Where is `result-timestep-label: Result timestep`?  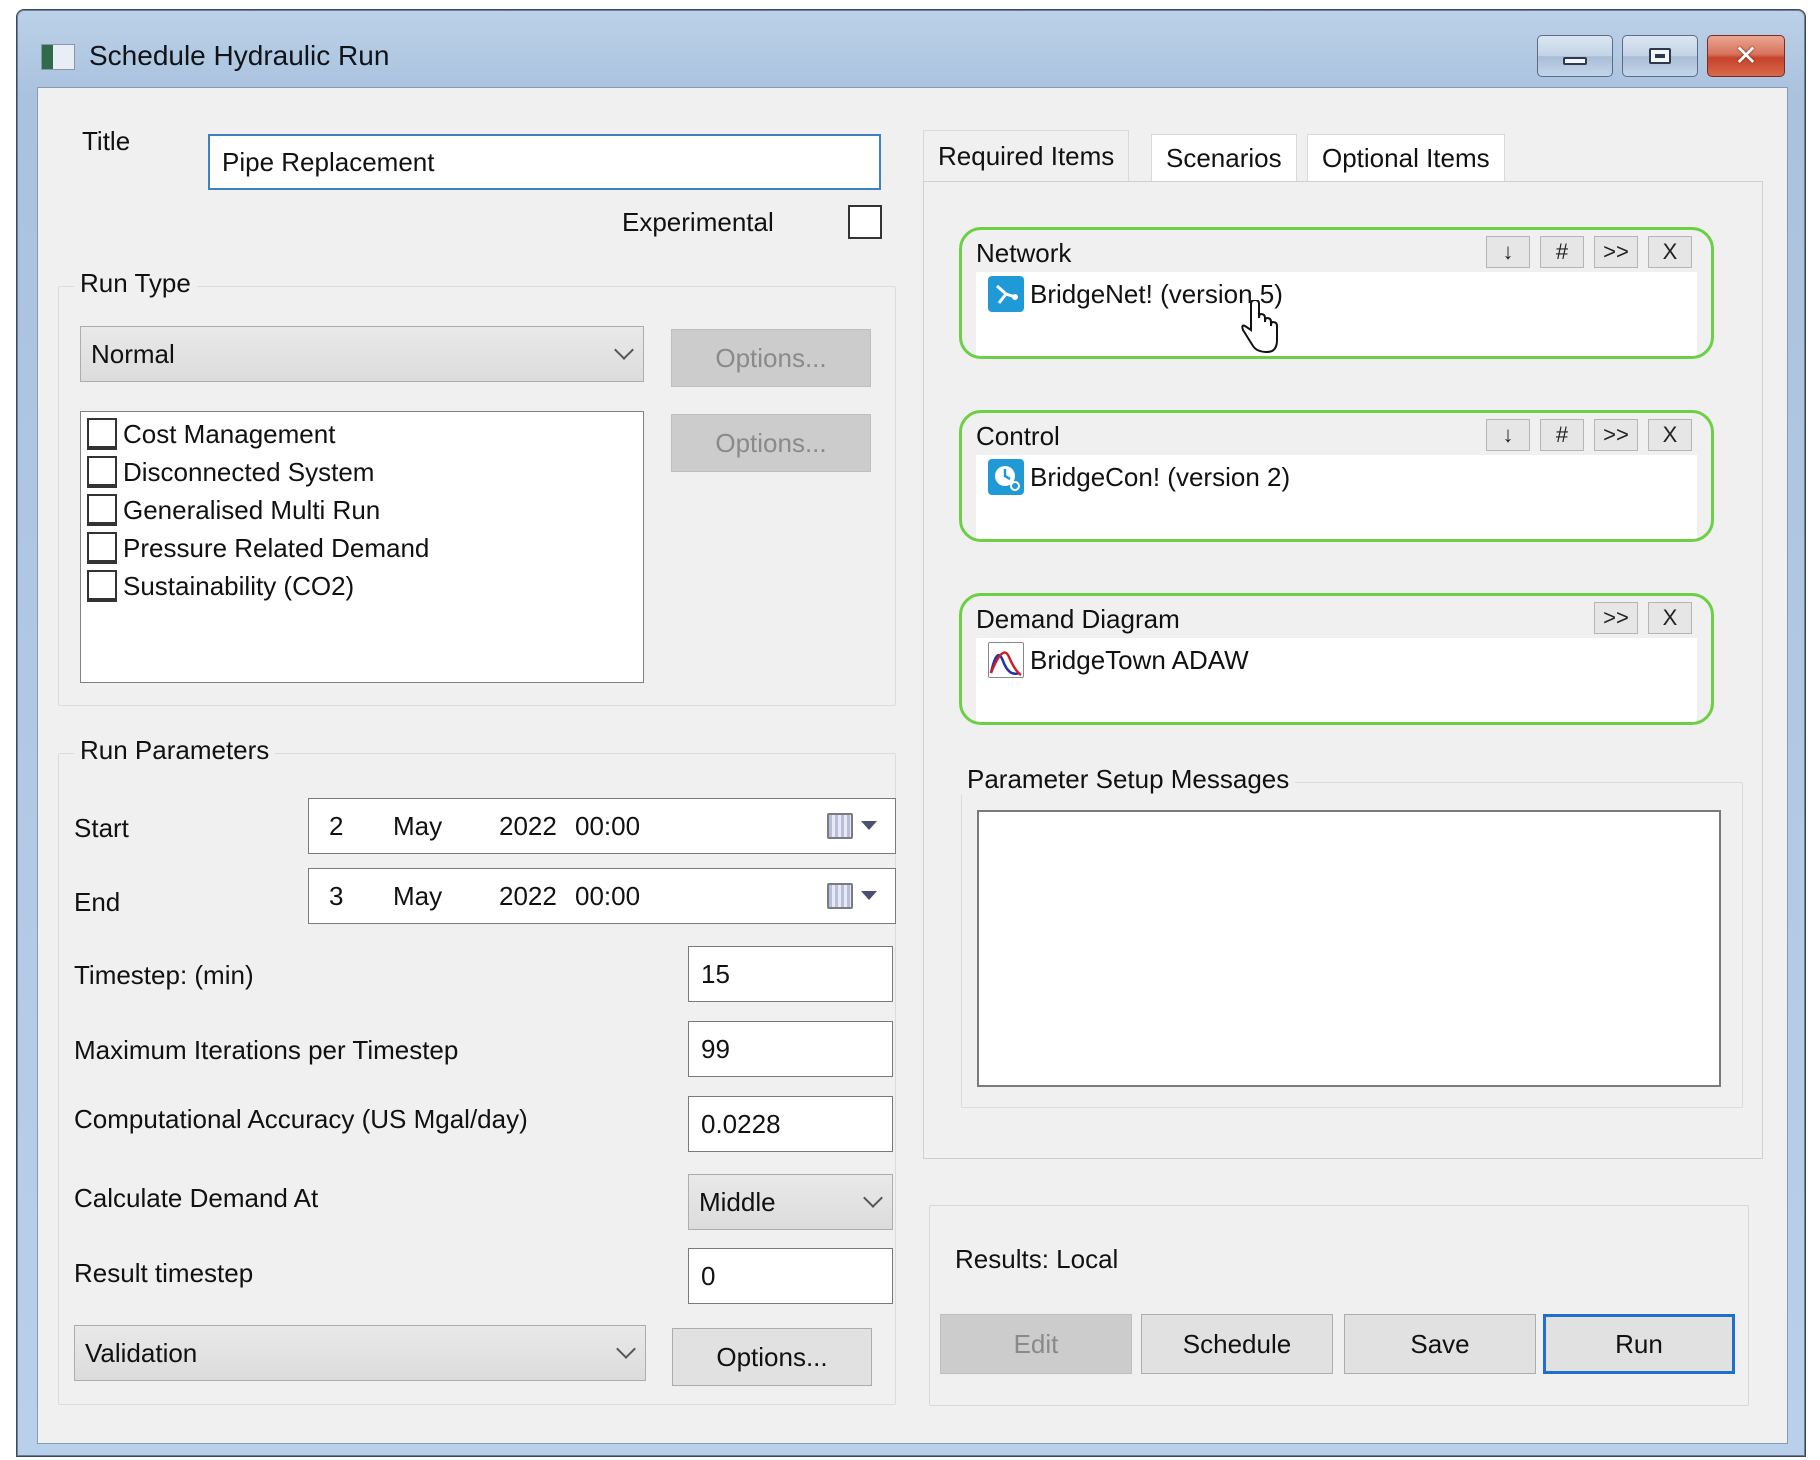
result-timestep-label: Result timestep is located at coordinates (164, 1273).